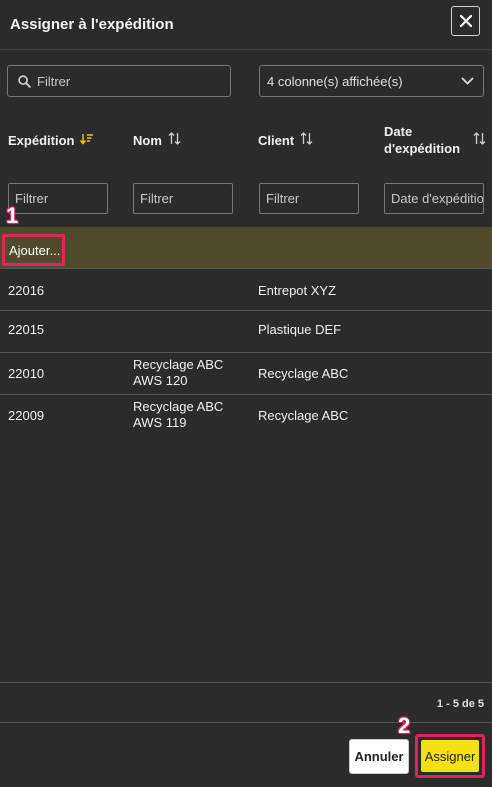  What do you see at coordinates (245, 81) in the screenshot?
I see `table-toolbar: 4 colonne(s) affichée(s)` at bounding box center [245, 81].